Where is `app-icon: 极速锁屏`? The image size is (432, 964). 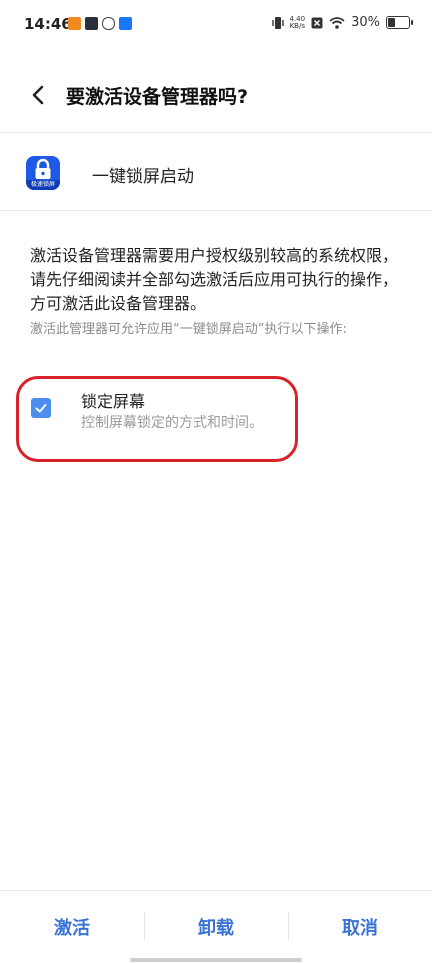 app-icon: 极速锁屏 is located at coordinates (43, 173).